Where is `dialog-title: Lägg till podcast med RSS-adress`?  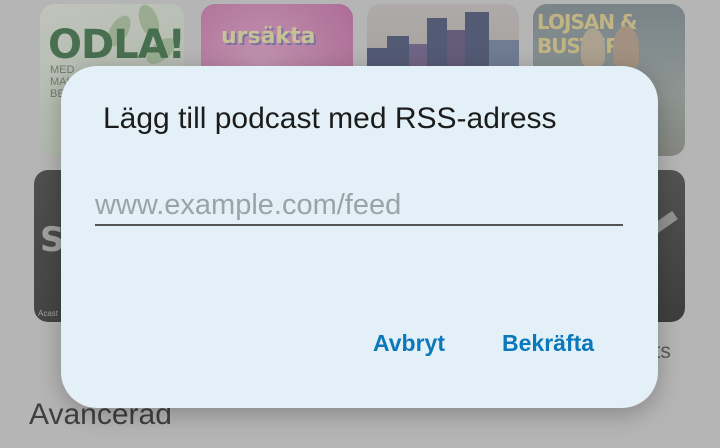 dialog-title: Lägg till podcast med RSS-adress is located at coordinates (330, 118).